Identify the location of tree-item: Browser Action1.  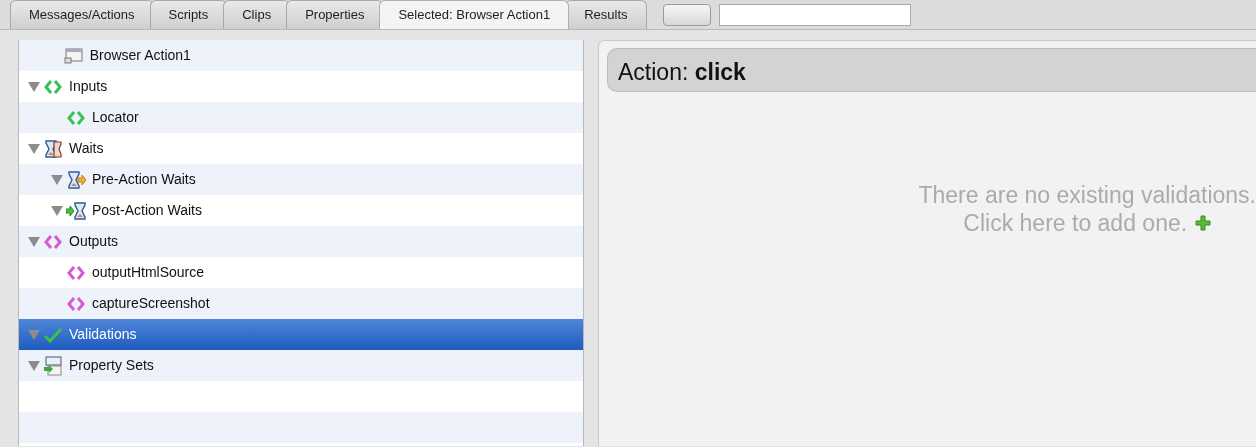
(301, 55).